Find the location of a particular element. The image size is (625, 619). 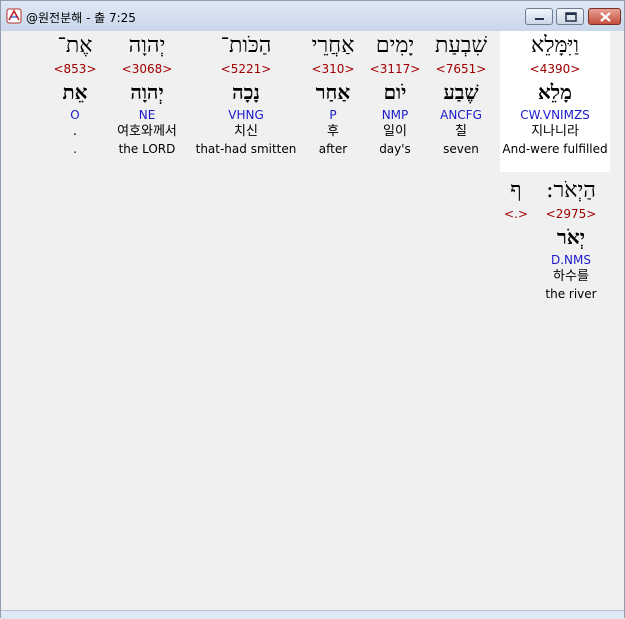

word-column: ף <.> is located at coordinates (516, 199).